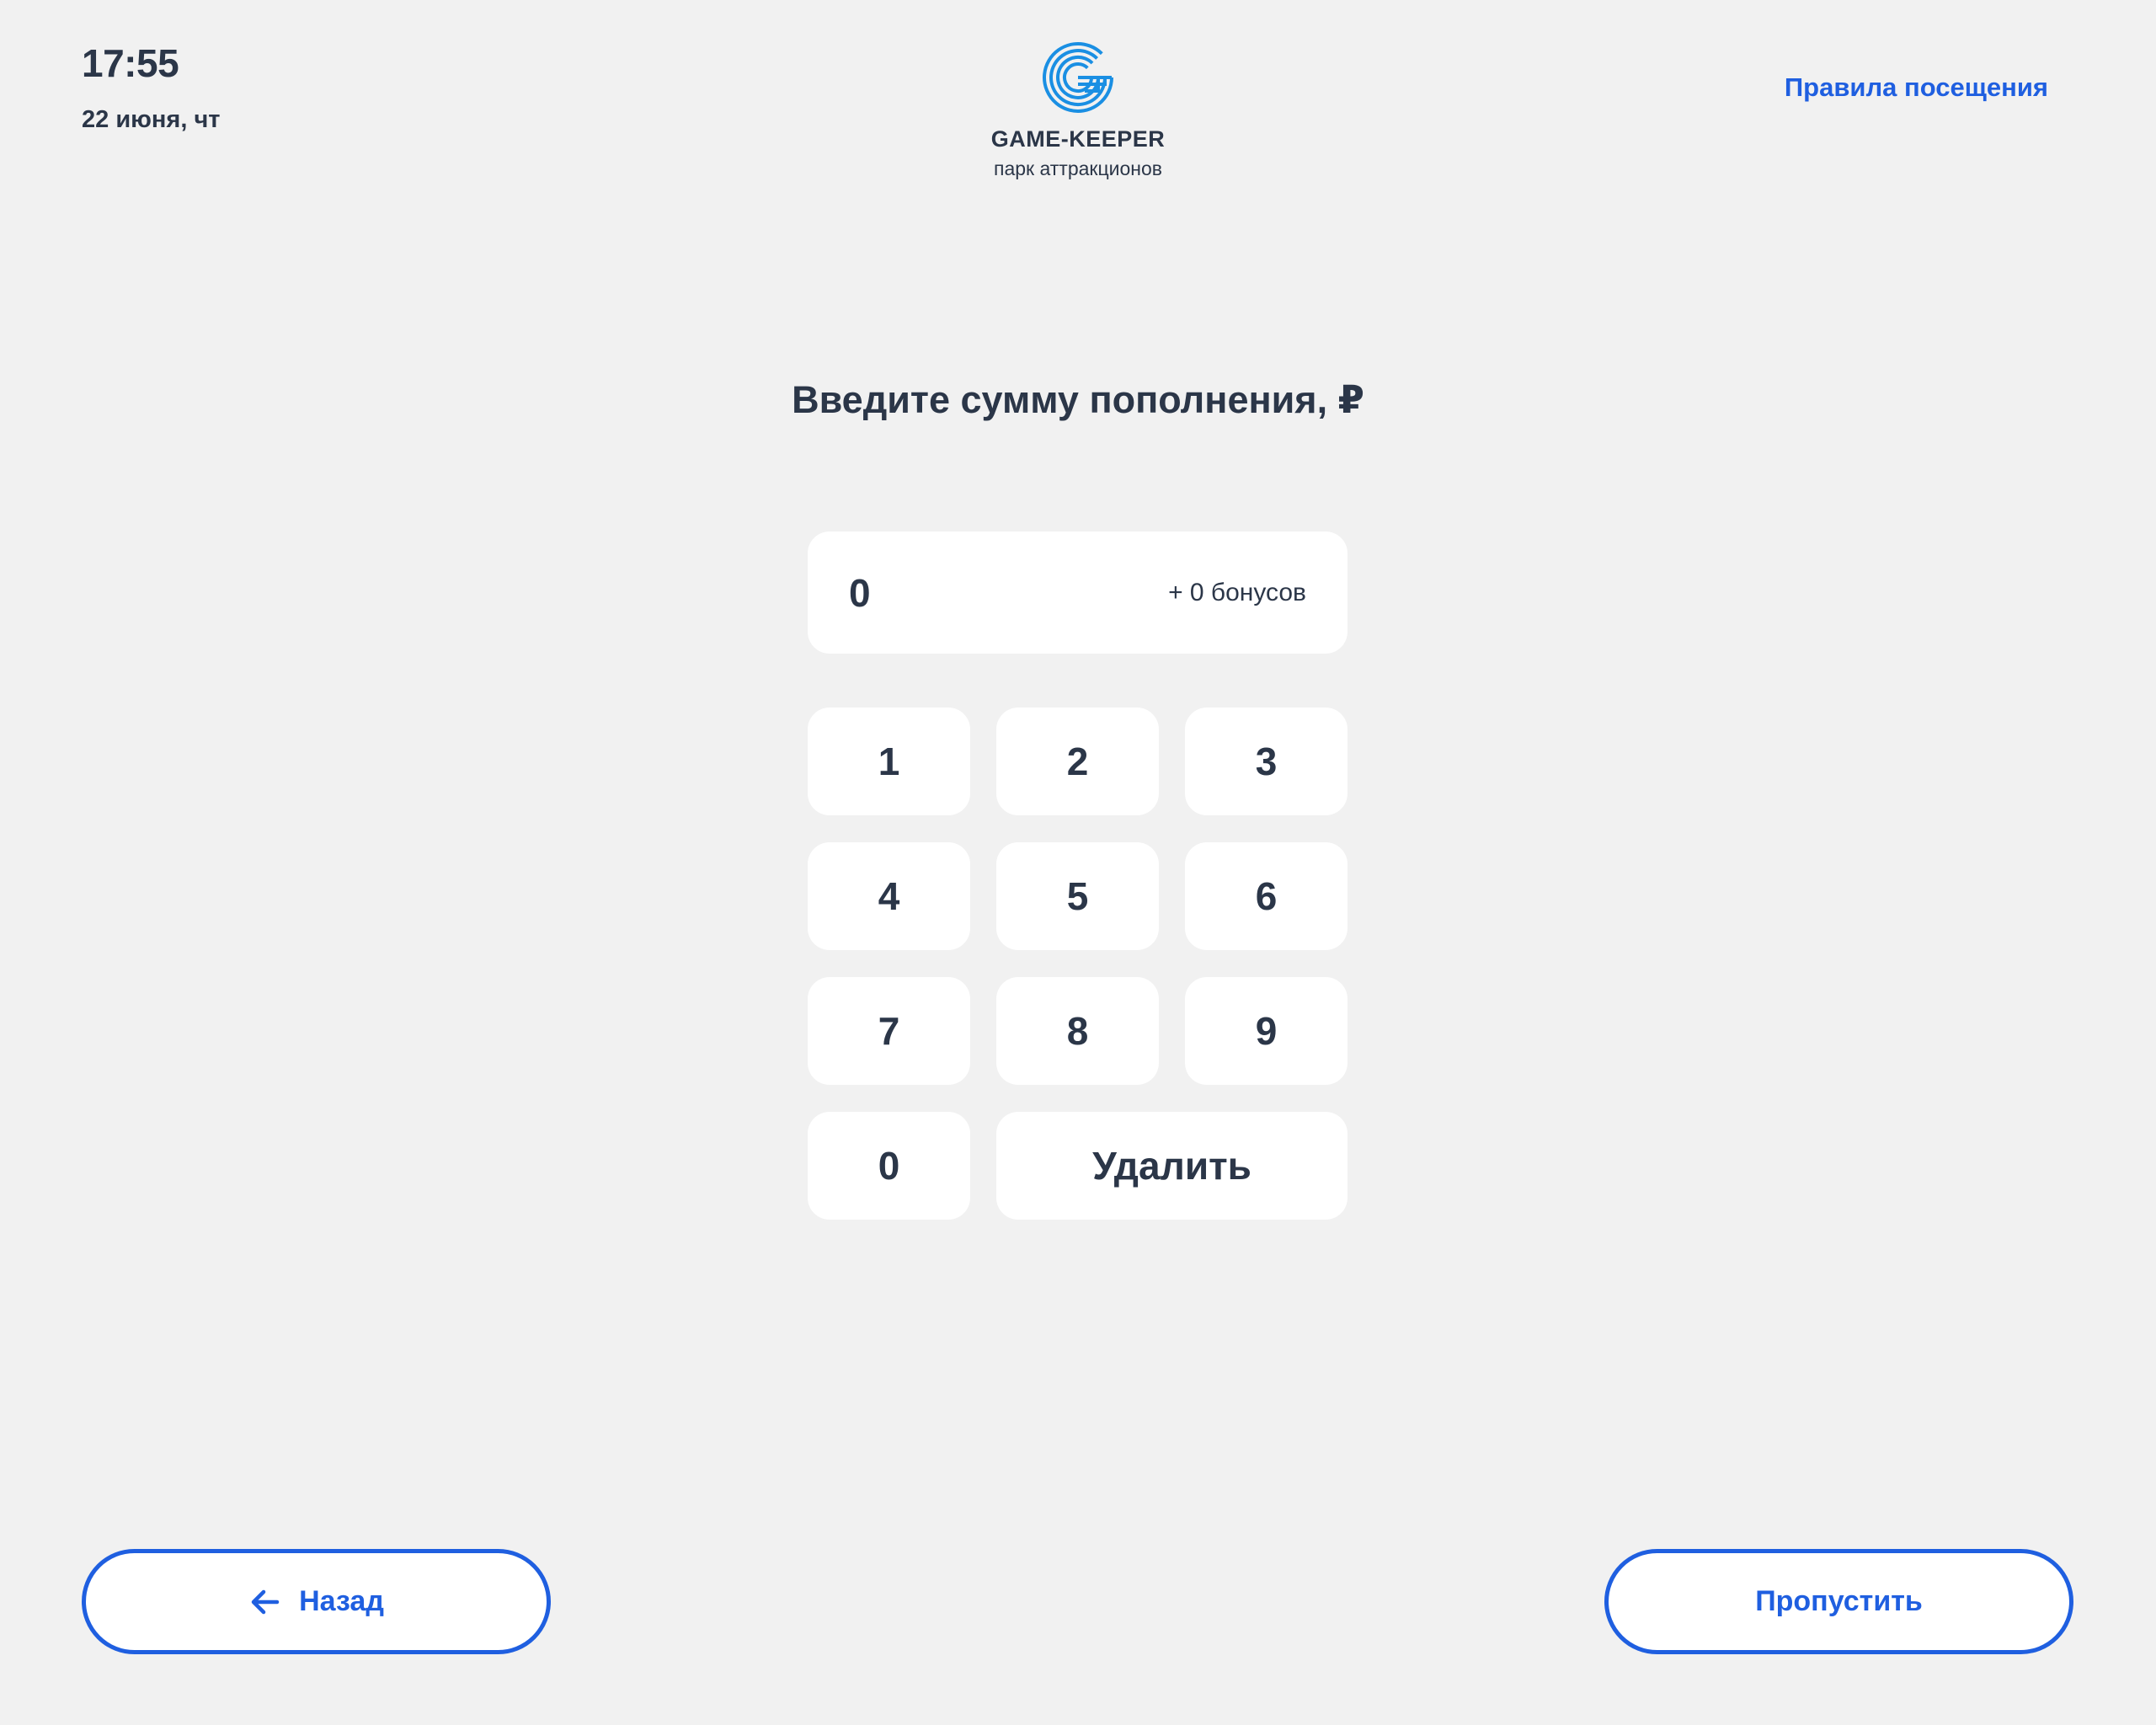  What do you see at coordinates (1078, 399) in the screenshot?
I see `page-title: Введите сумму пополнения, ₽` at bounding box center [1078, 399].